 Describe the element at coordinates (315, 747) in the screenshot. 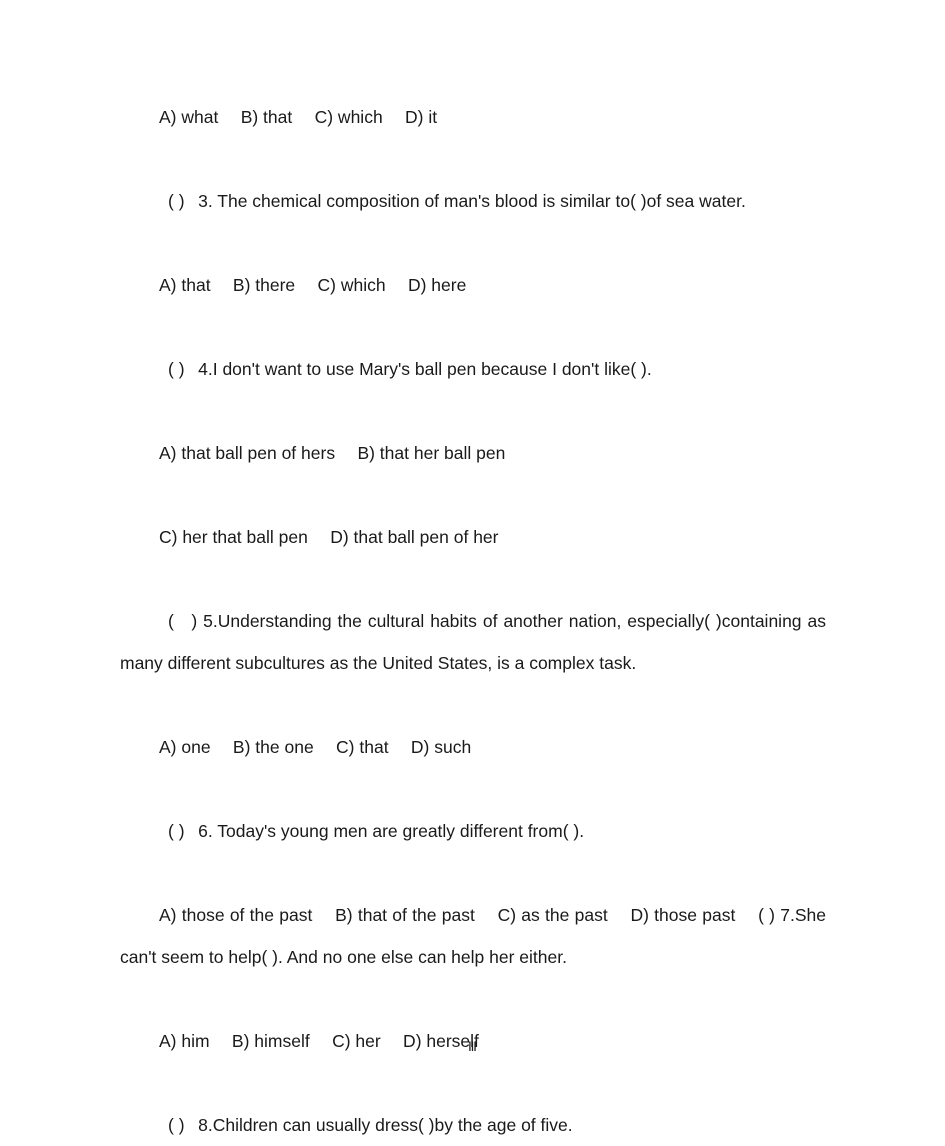

I see `options-row-q5: A) one B) the one C) that D) such` at that location.